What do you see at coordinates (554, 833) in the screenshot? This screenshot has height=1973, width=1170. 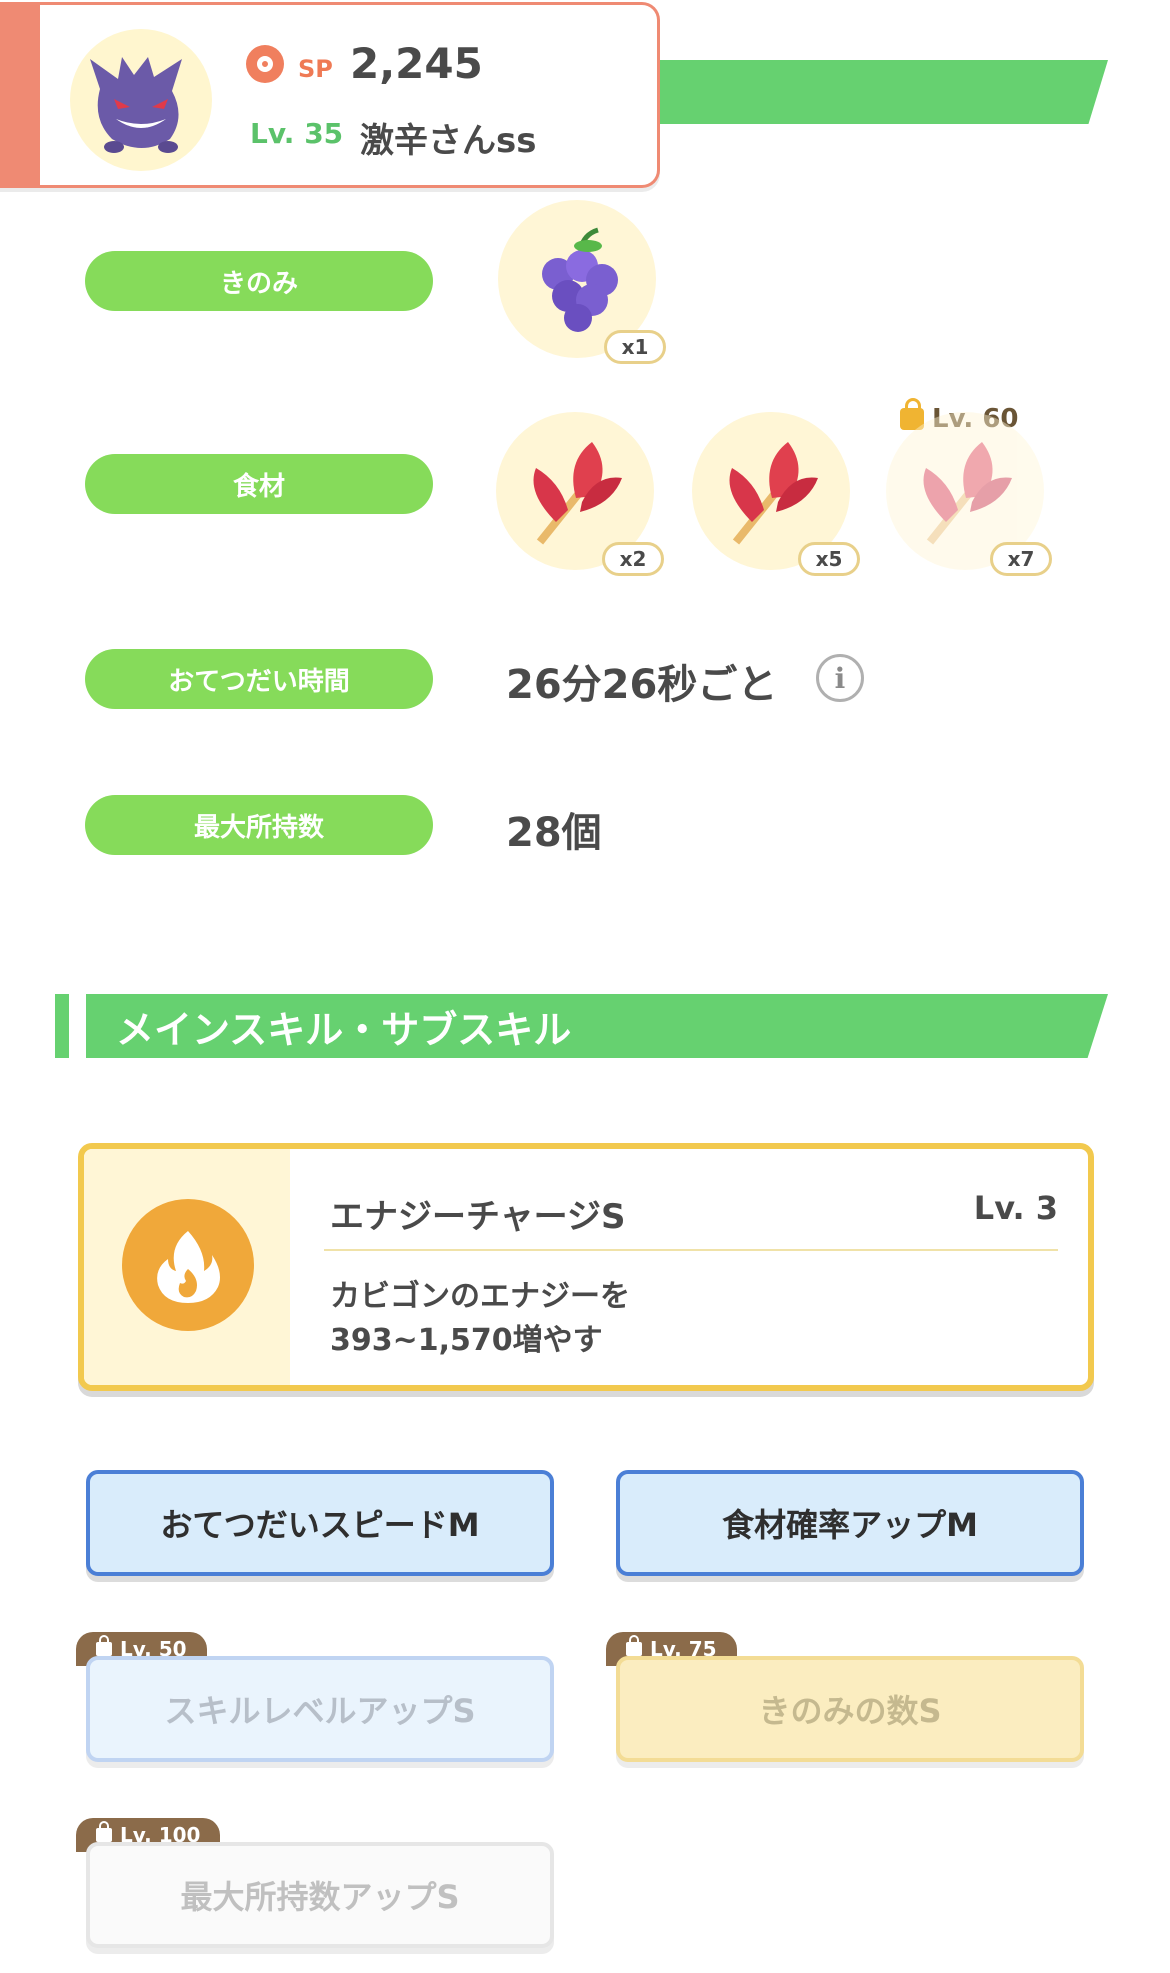 I see `max-carry-value: 28個` at bounding box center [554, 833].